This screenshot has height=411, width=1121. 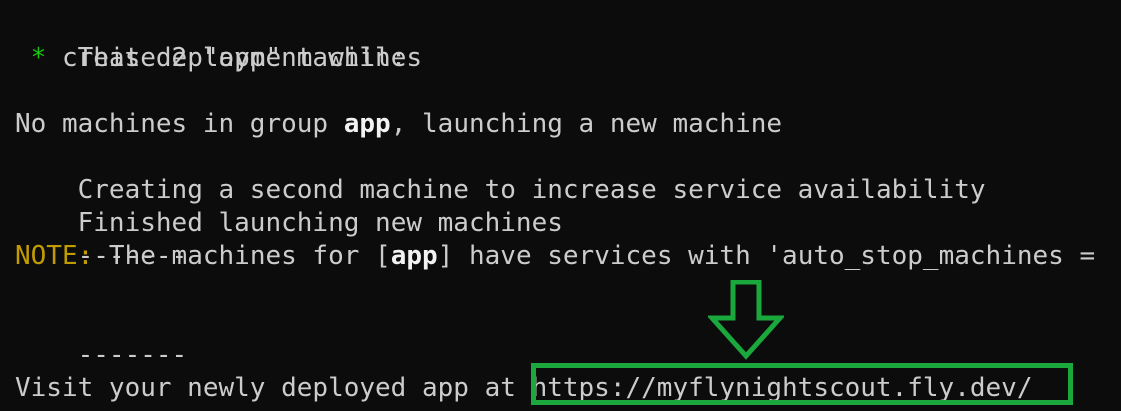 What do you see at coordinates (241, 58) in the screenshot?
I see `create-item-text: create 2 "app" machines` at bounding box center [241, 58].